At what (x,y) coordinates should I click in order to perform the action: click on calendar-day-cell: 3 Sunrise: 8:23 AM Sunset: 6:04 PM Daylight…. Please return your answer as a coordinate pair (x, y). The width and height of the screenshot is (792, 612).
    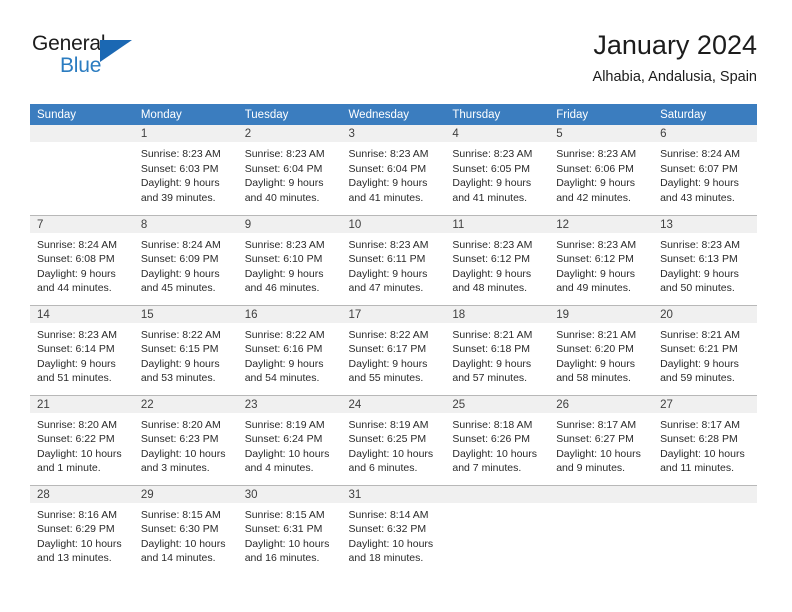
    Looking at the image, I should click on (393, 170).